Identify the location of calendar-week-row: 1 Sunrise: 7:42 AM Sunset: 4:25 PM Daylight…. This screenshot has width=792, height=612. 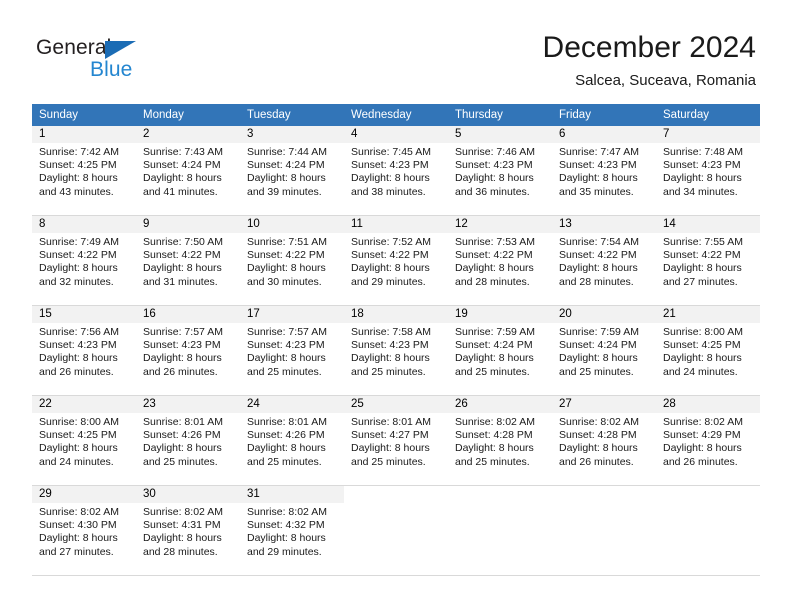
(396, 171).